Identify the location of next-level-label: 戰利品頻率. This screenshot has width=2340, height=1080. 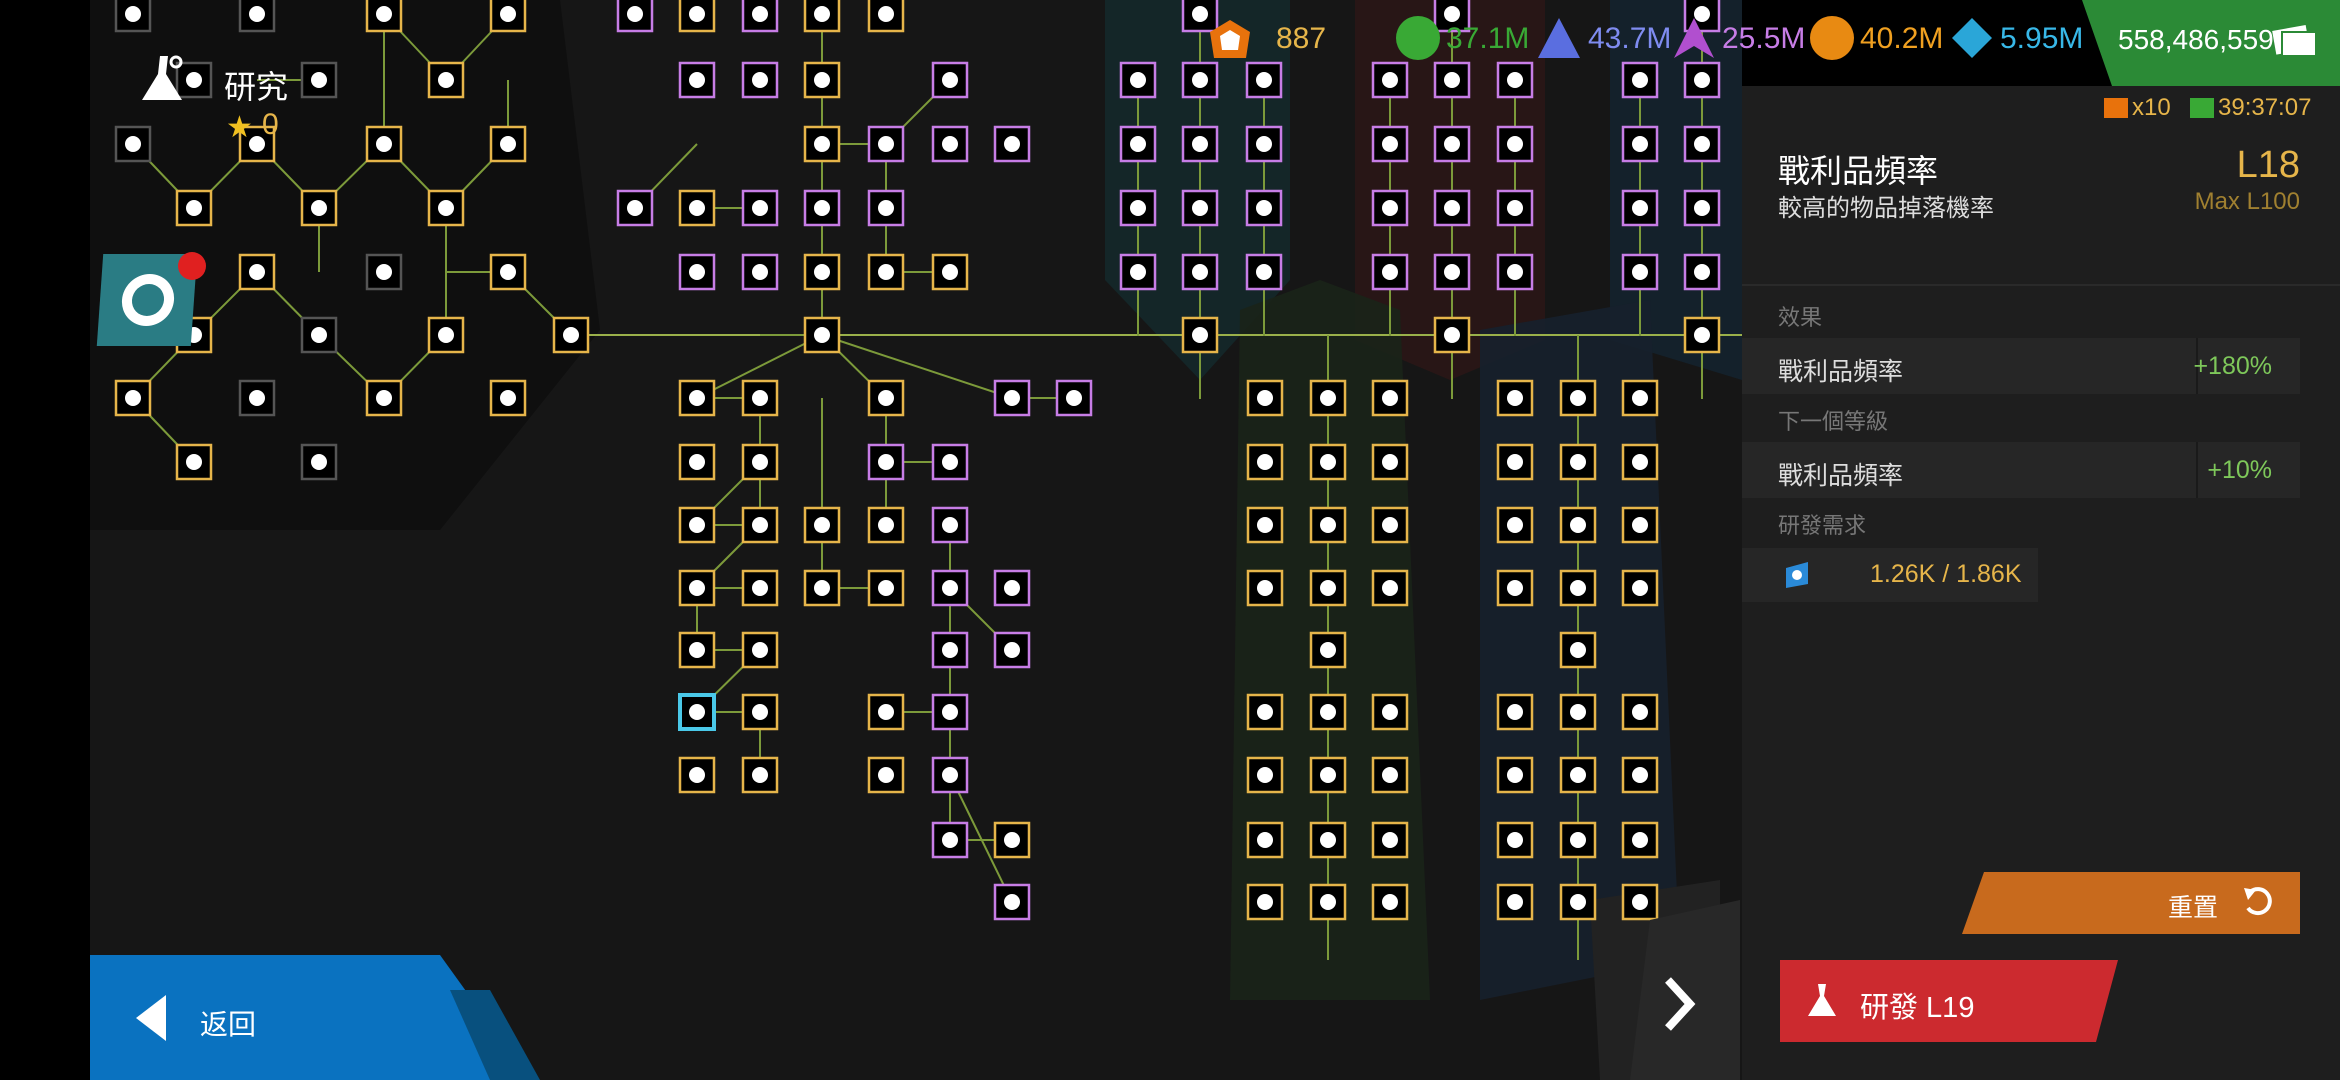
(1841, 476).